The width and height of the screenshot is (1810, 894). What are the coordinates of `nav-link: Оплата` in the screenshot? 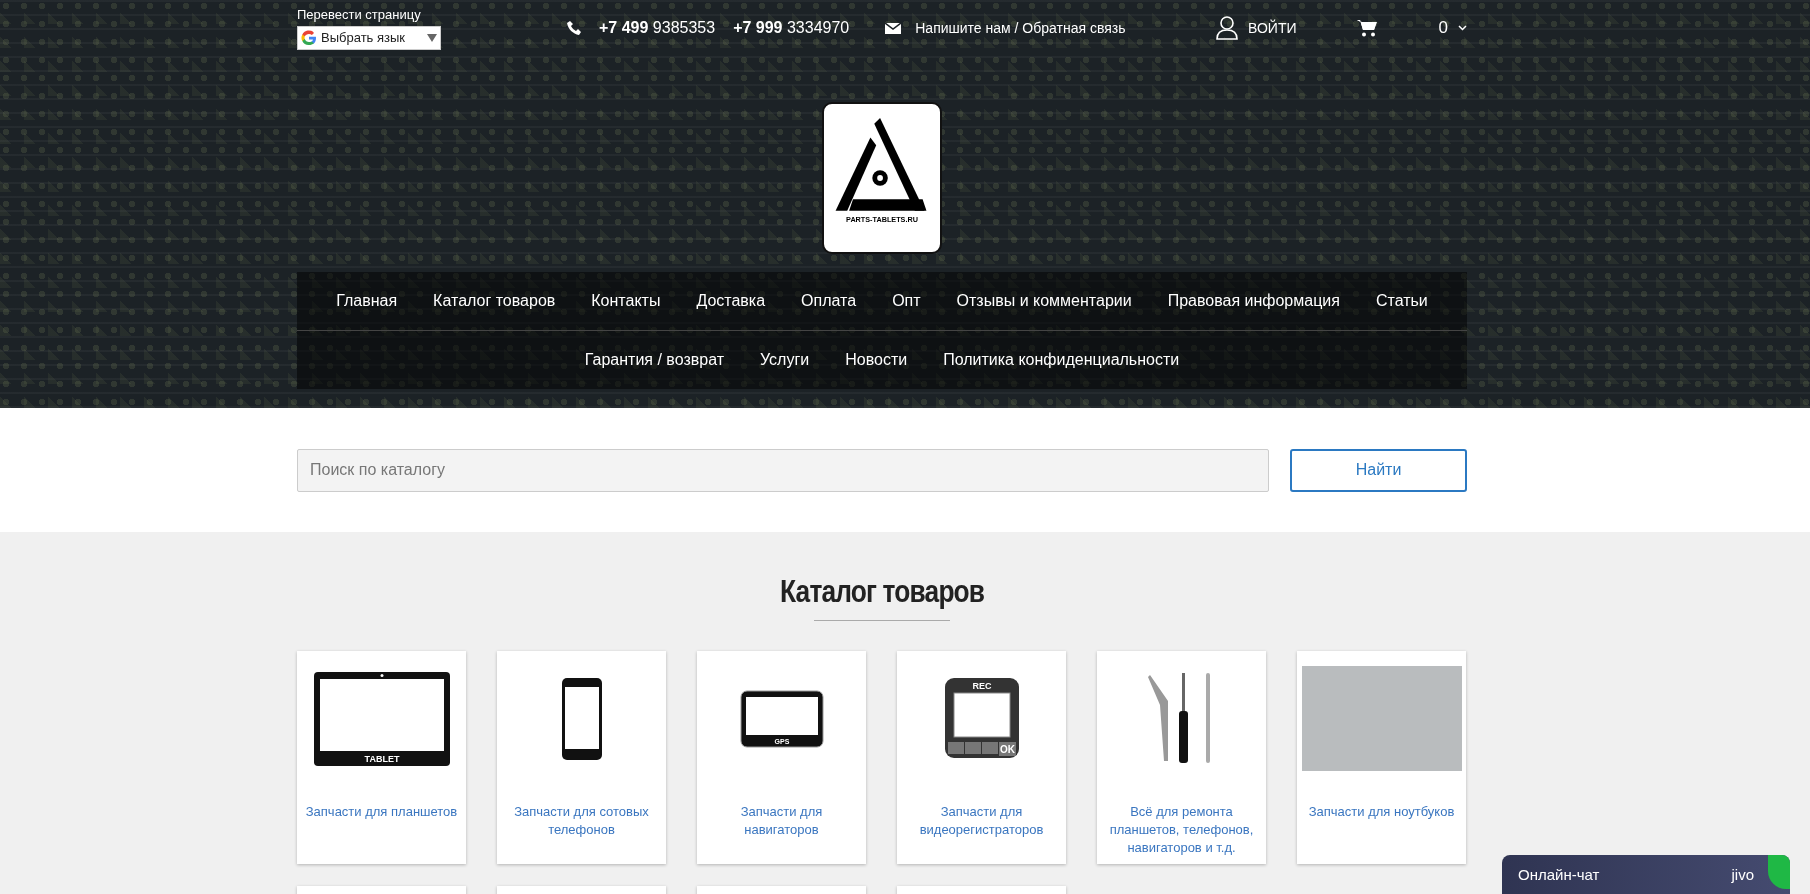 It's located at (829, 301).